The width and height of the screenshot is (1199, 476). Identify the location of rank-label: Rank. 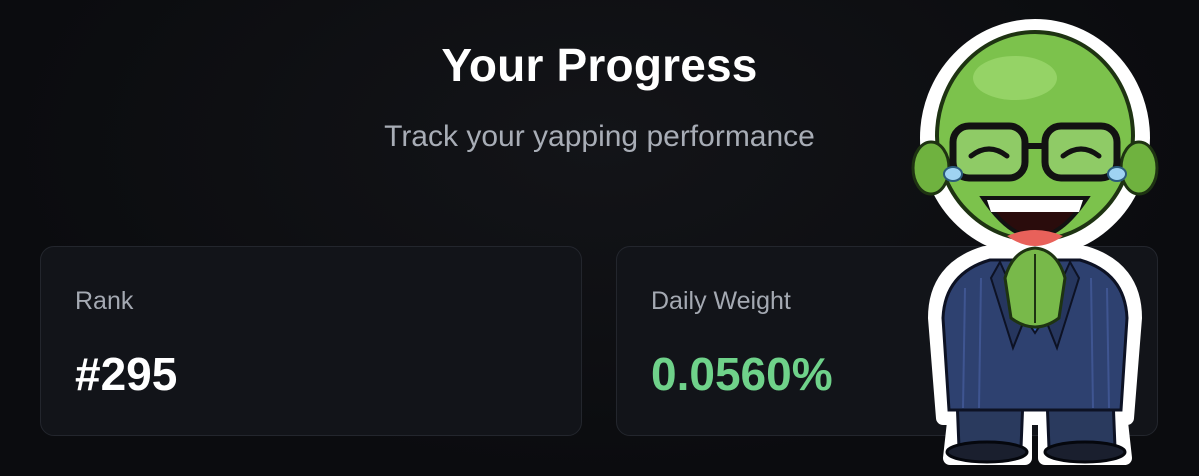
(104, 301).